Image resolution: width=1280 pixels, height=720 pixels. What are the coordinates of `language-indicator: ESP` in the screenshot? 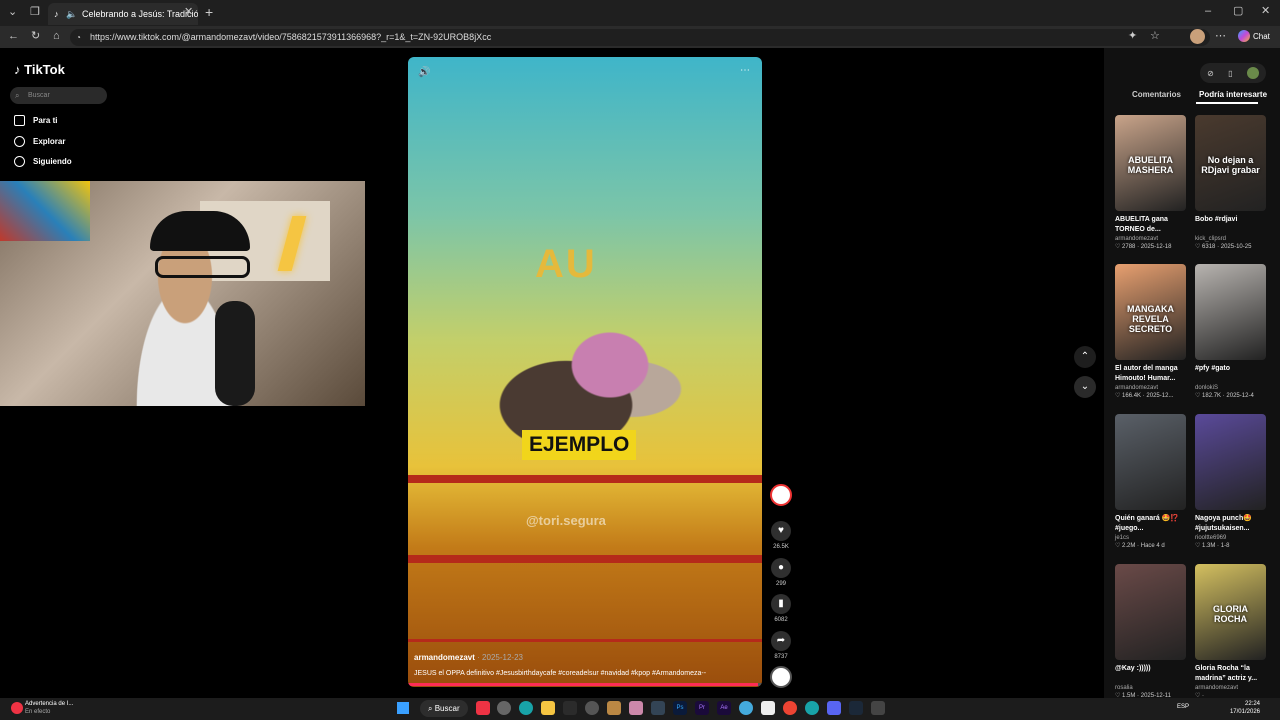 It's located at (1183, 707).